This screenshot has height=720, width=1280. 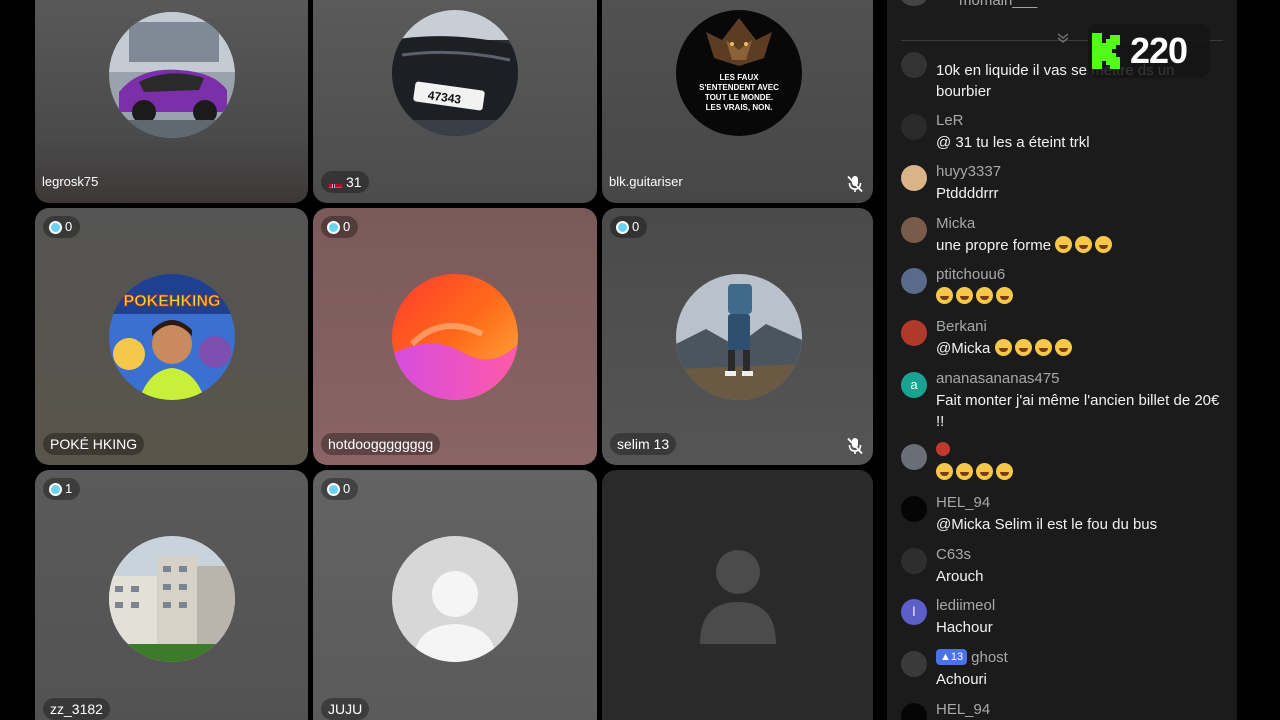 What do you see at coordinates (965, 605) in the screenshot?
I see `chat-username: lediimeol` at bounding box center [965, 605].